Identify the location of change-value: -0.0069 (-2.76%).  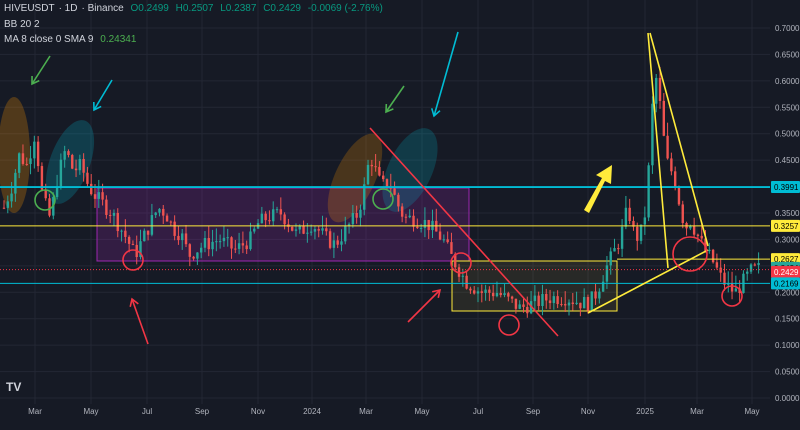
(345, 8).